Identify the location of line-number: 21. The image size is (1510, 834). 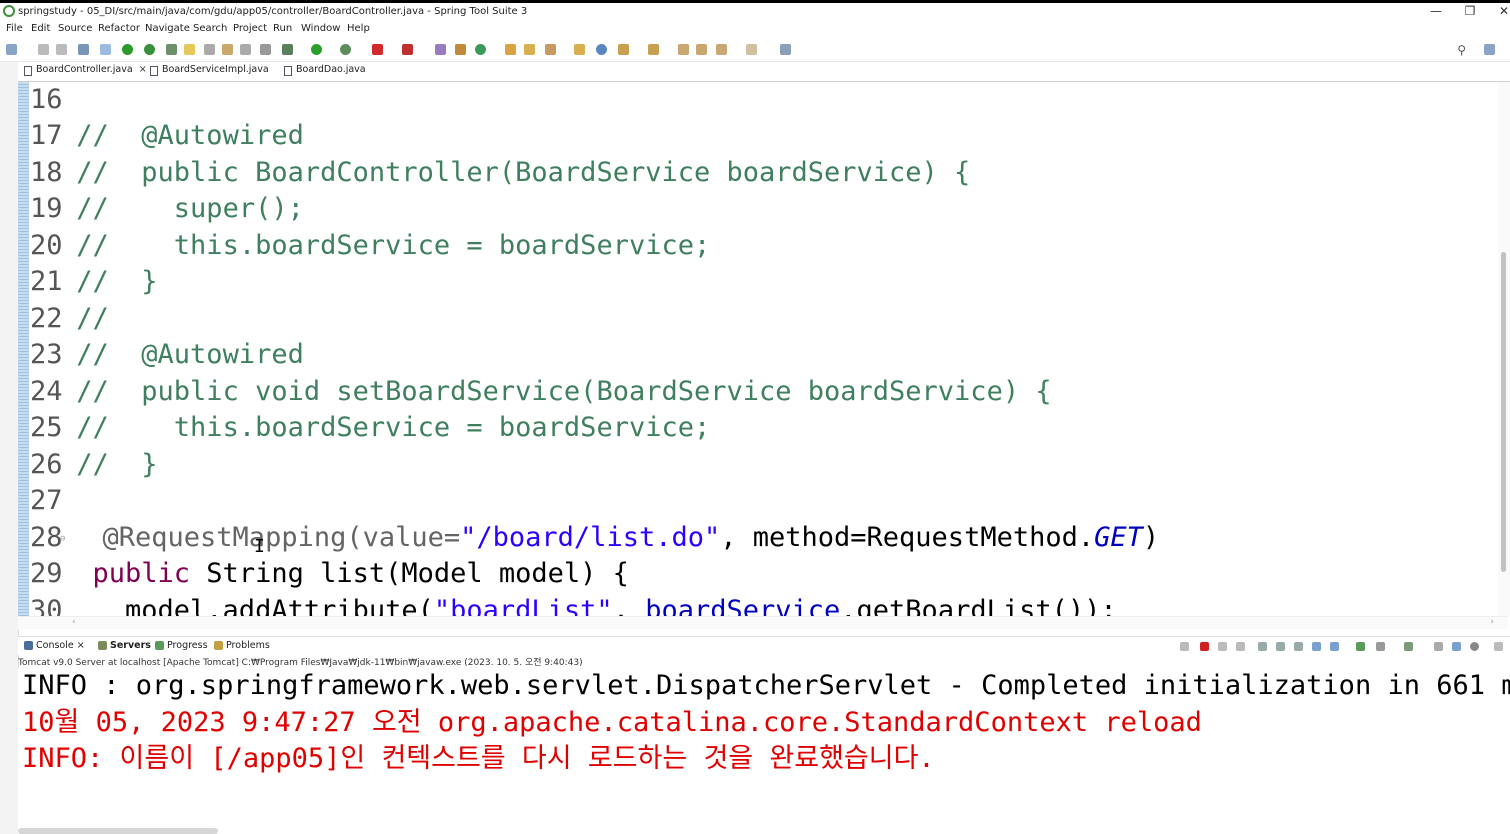
(46, 281).